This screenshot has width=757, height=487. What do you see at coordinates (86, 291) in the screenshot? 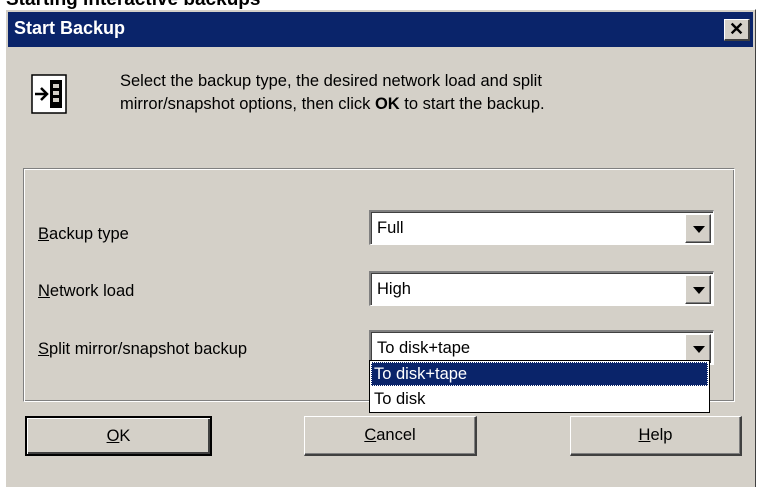
I see `network-load-label: Network load` at bounding box center [86, 291].